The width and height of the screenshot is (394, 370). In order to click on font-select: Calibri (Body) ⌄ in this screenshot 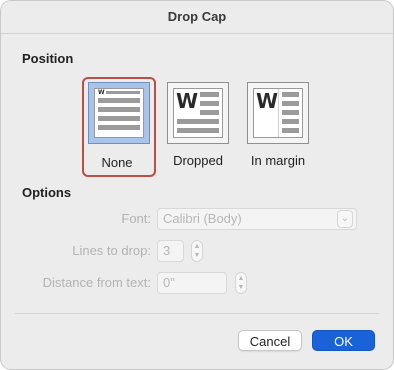, I will do `click(257, 219)`.